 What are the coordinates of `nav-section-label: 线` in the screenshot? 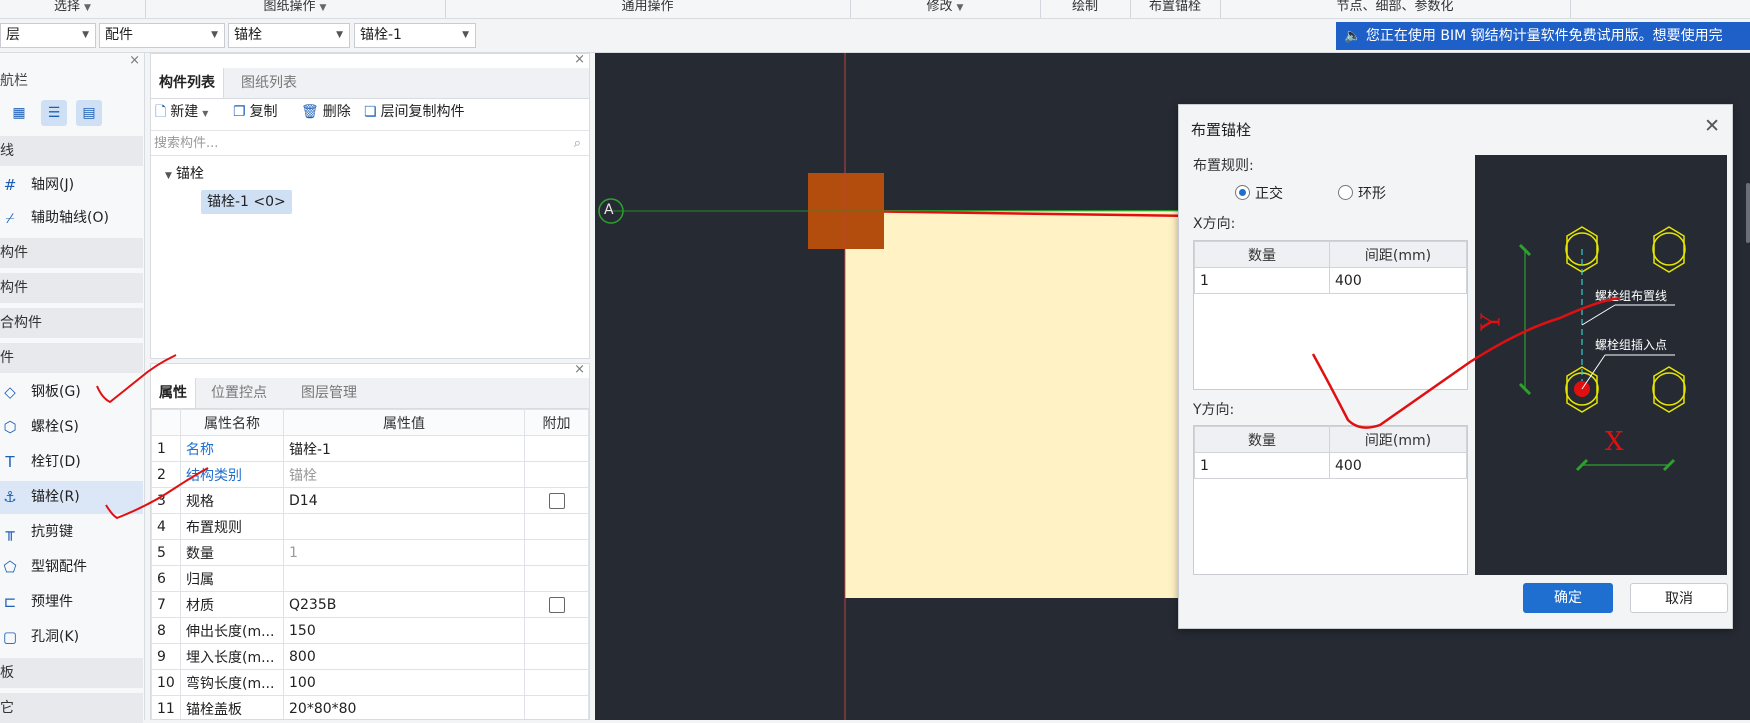 It's located at (7, 151).